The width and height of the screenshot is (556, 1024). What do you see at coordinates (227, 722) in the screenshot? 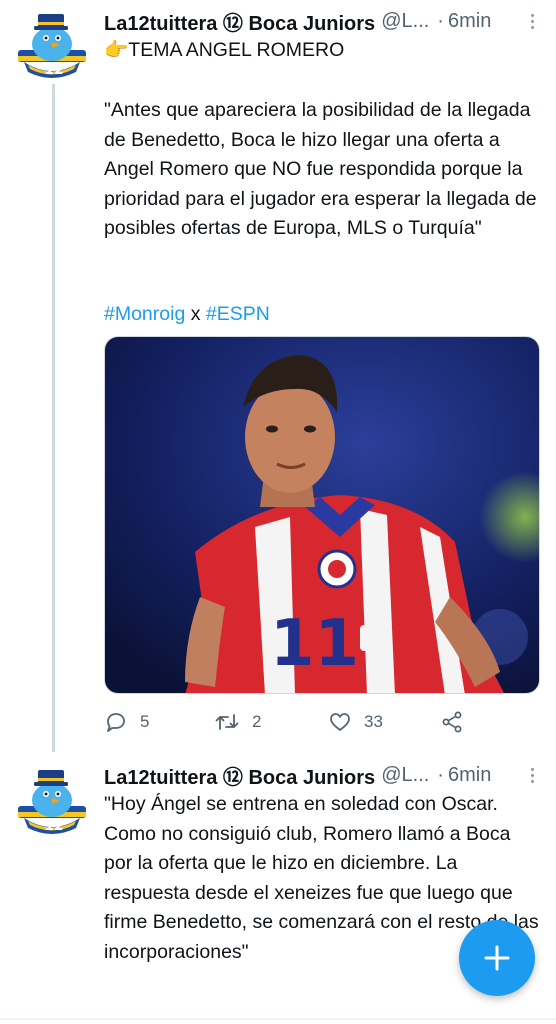
I see `retweet-icon` at bounding box center [227, 722].